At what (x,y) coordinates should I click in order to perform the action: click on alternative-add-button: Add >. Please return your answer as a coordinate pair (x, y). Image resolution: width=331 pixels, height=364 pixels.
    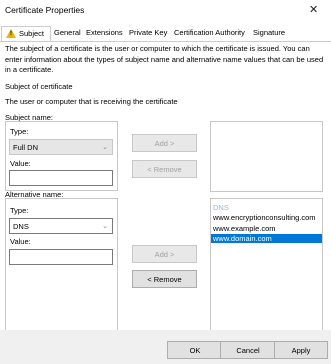
    Looking at the image, I should click on (164, 254).